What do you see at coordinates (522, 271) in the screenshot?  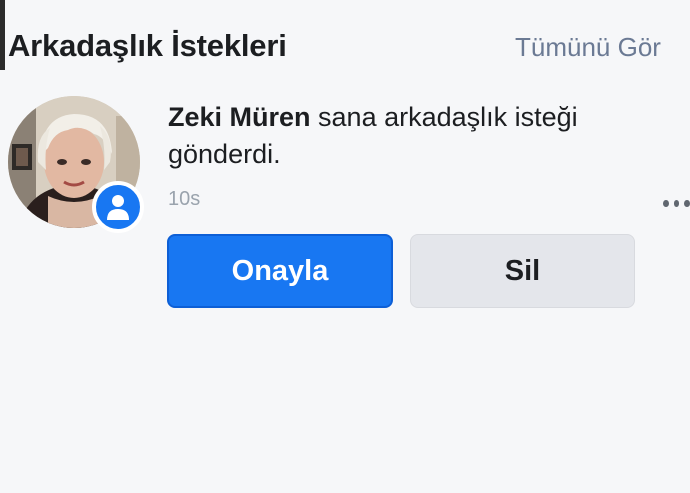 I see `delete-button: Sil` at bounding box center [522, 271].